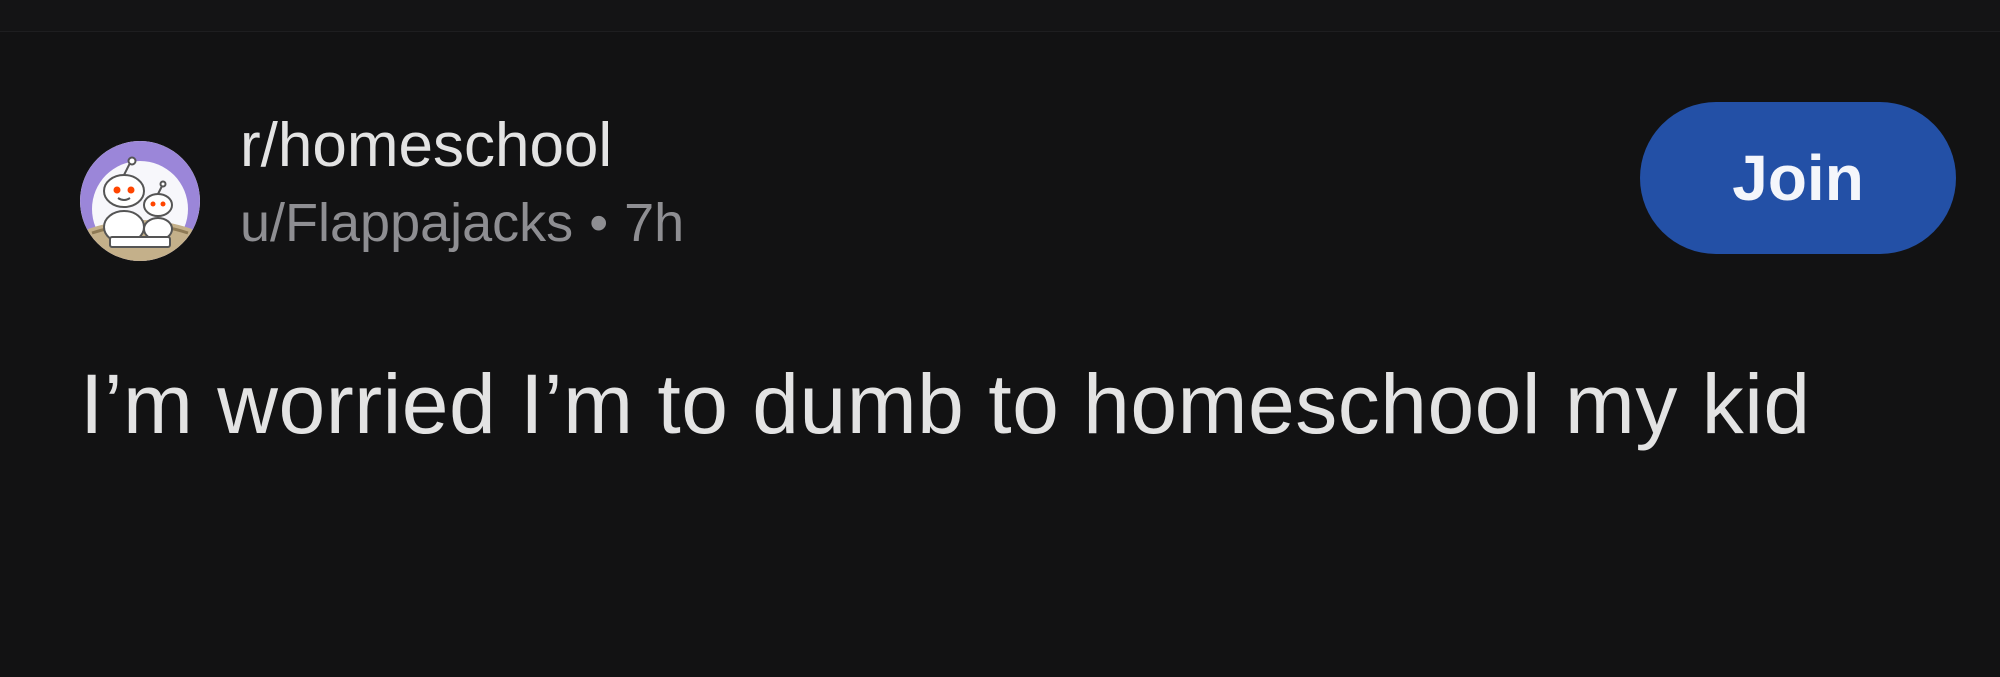 The width and height of the screenshot is (2000, 677). I want to click on post-meta: u/Flappajacks • 7h, so click(462, 223).